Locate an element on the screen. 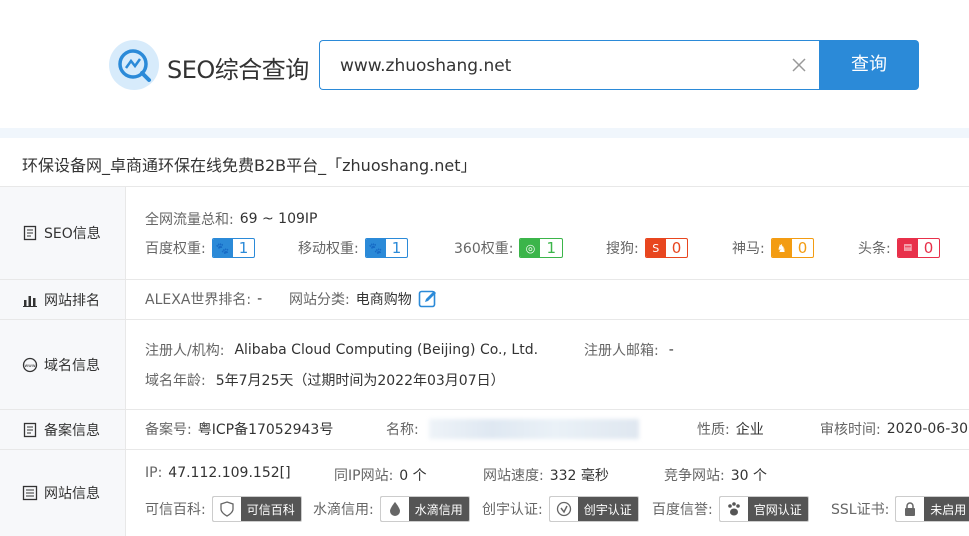  ip-value: 47.112.109.152[] is located at coordinates (229, 473).